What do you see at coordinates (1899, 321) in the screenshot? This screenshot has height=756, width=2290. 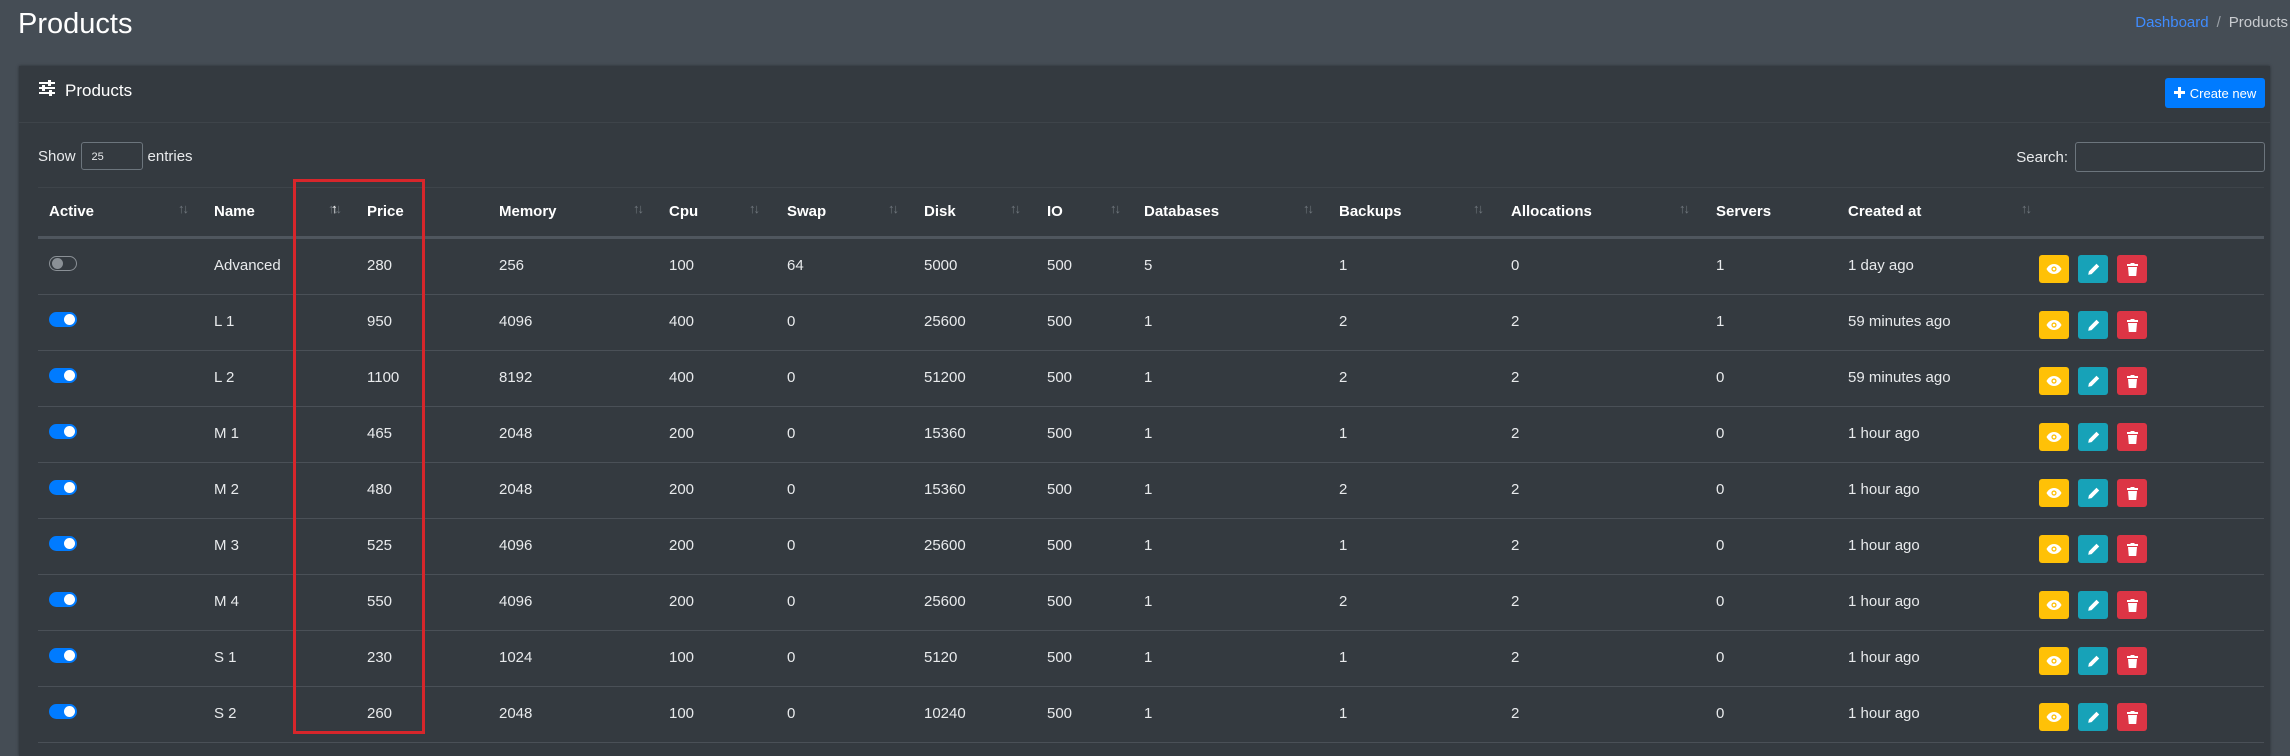 I see `cell-created: 59 minutes ago` at bounding box center [1899, 321].